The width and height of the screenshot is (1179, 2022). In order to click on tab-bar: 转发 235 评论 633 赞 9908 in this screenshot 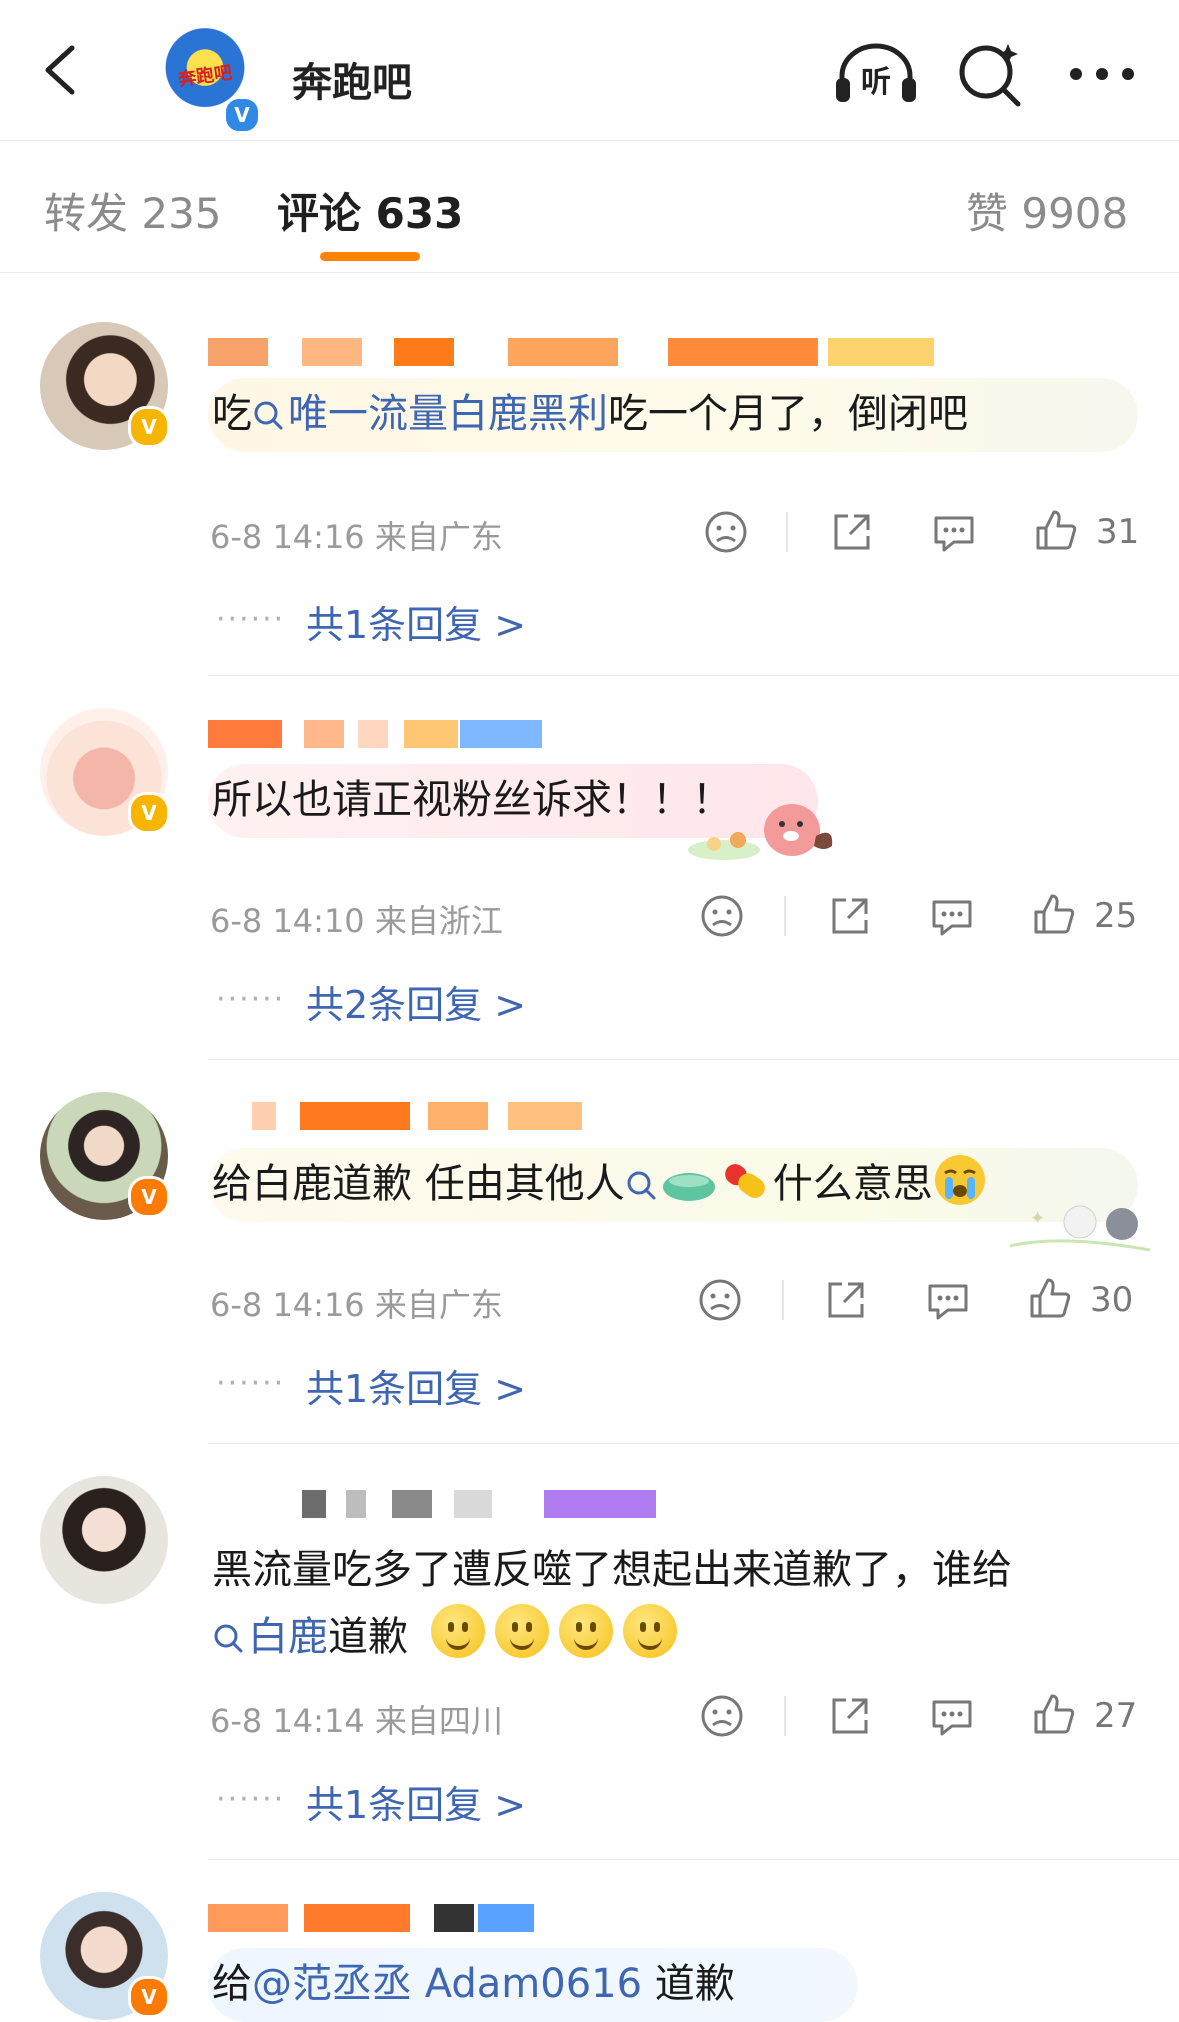, I will do `click(589, 206)`.